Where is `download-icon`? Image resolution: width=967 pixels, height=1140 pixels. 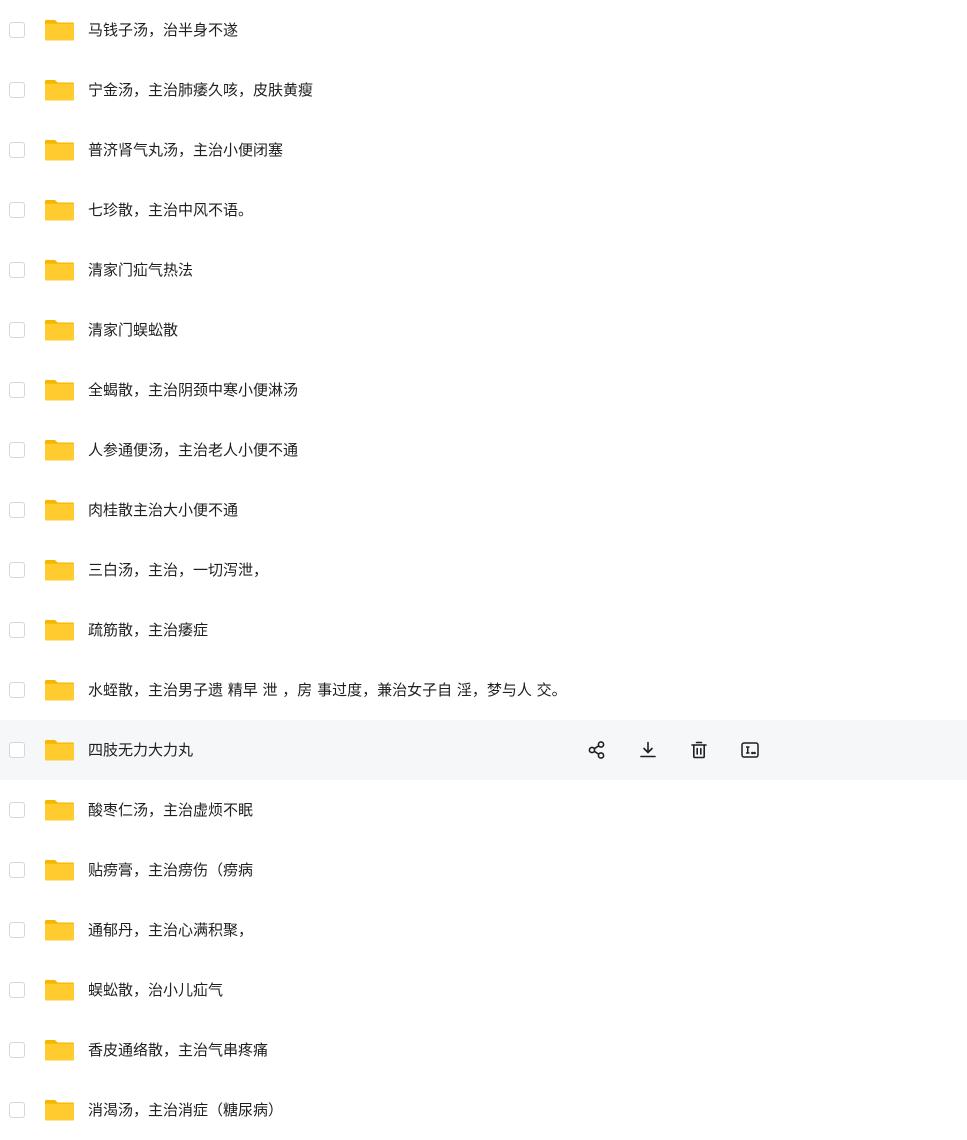 download-icon is located at coordinates (648, 750).